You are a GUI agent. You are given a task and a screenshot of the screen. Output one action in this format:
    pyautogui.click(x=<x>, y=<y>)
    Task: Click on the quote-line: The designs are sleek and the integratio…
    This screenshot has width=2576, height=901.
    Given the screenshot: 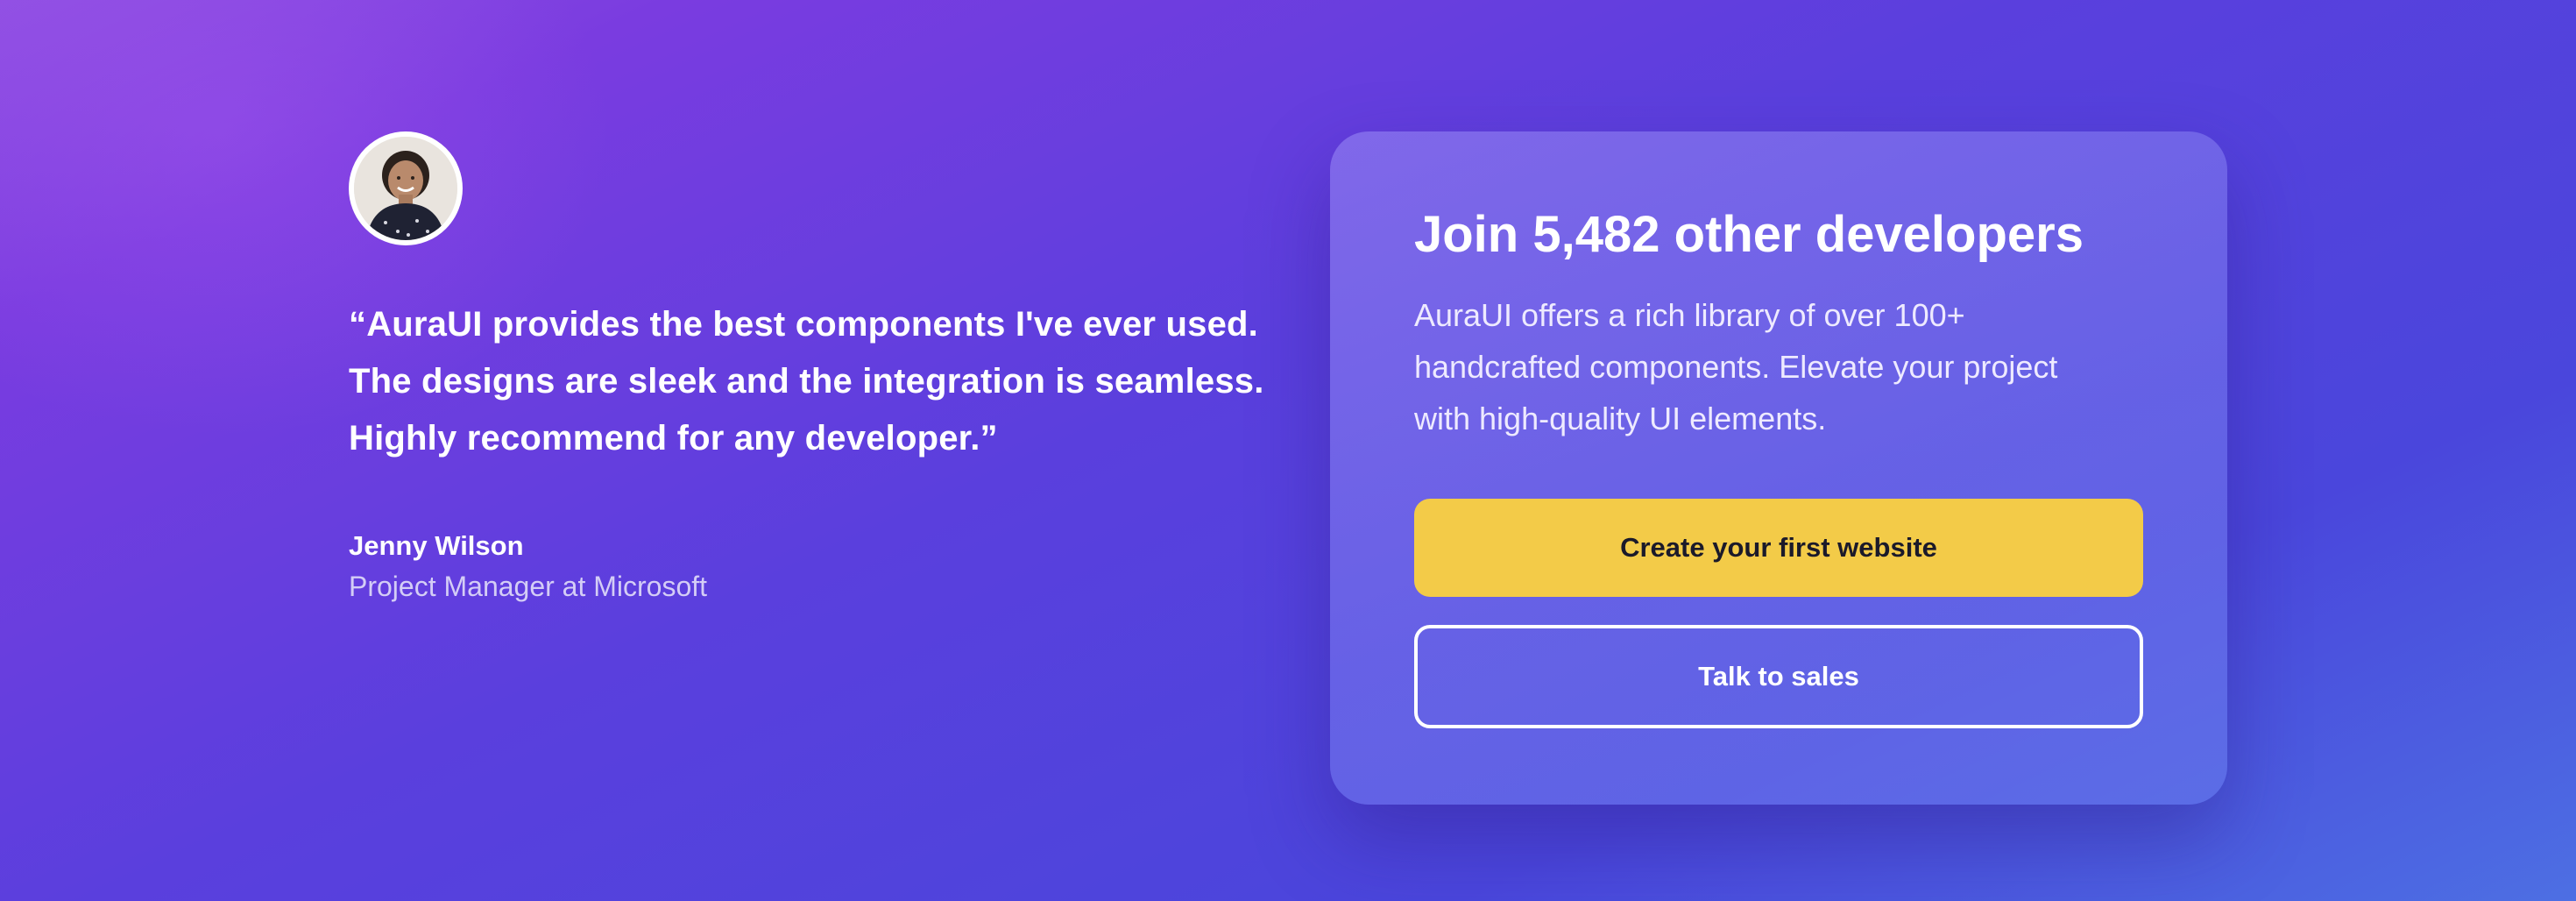 What is the action you would take?
    pyautogui.click(x=806, y=382)
    